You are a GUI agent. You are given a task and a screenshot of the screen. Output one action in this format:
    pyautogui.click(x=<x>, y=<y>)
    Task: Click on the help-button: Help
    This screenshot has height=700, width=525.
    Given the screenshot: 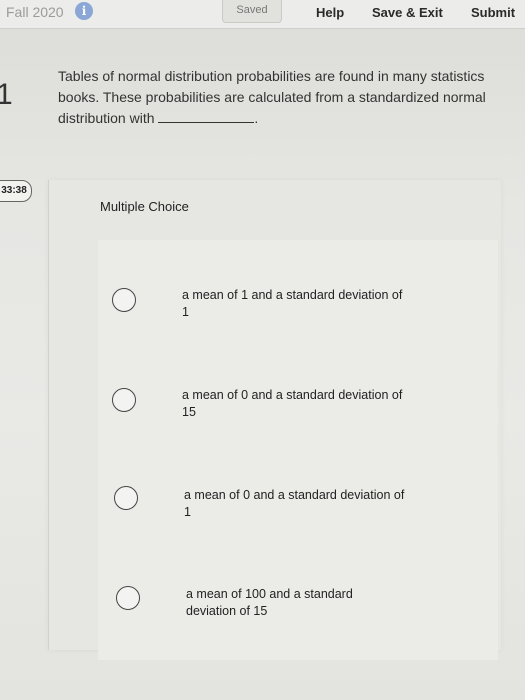 What is the action you would take?
    pyautogui.click(x=330, y=12)
    